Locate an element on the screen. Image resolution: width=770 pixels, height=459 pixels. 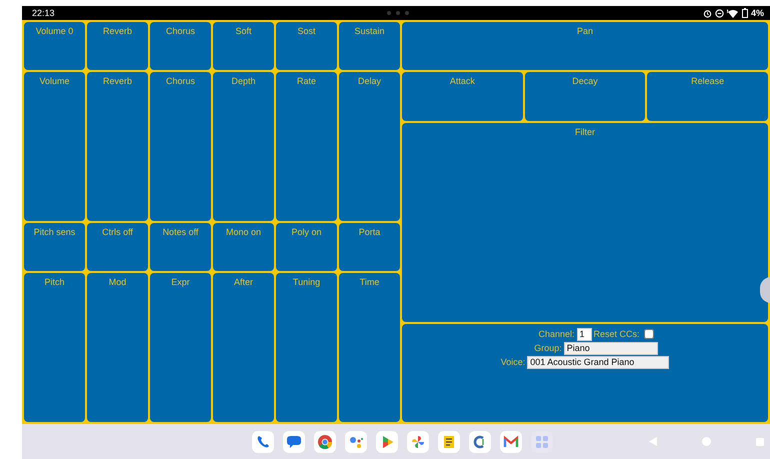
control-pad: Attack is located at coordinates (462, 96).